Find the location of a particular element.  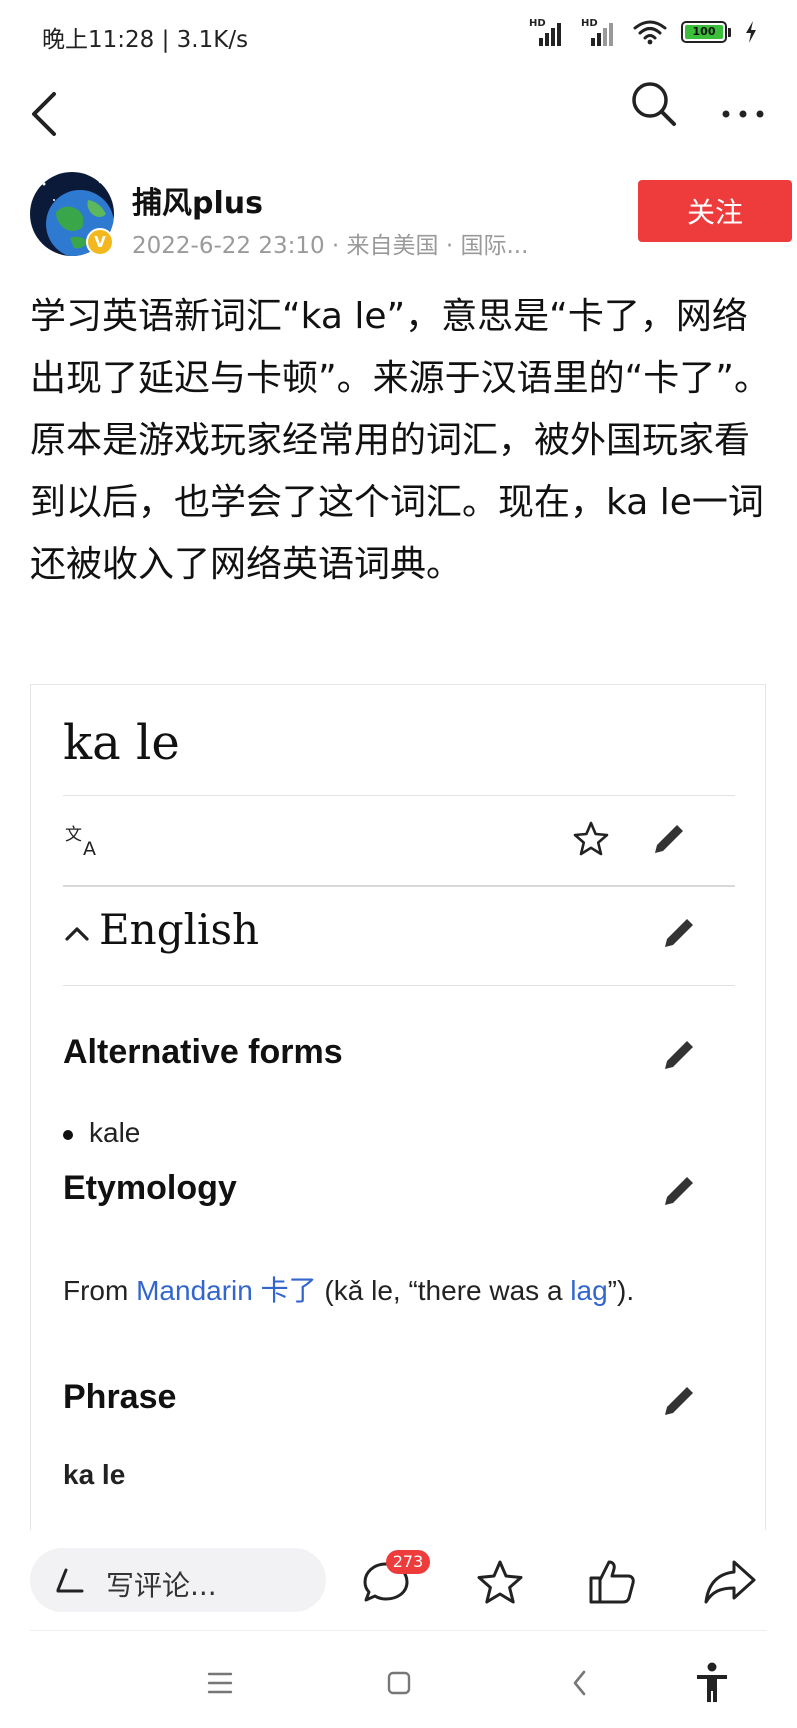

phrase-heading: Phrase is located at coordinates (120, 1397).